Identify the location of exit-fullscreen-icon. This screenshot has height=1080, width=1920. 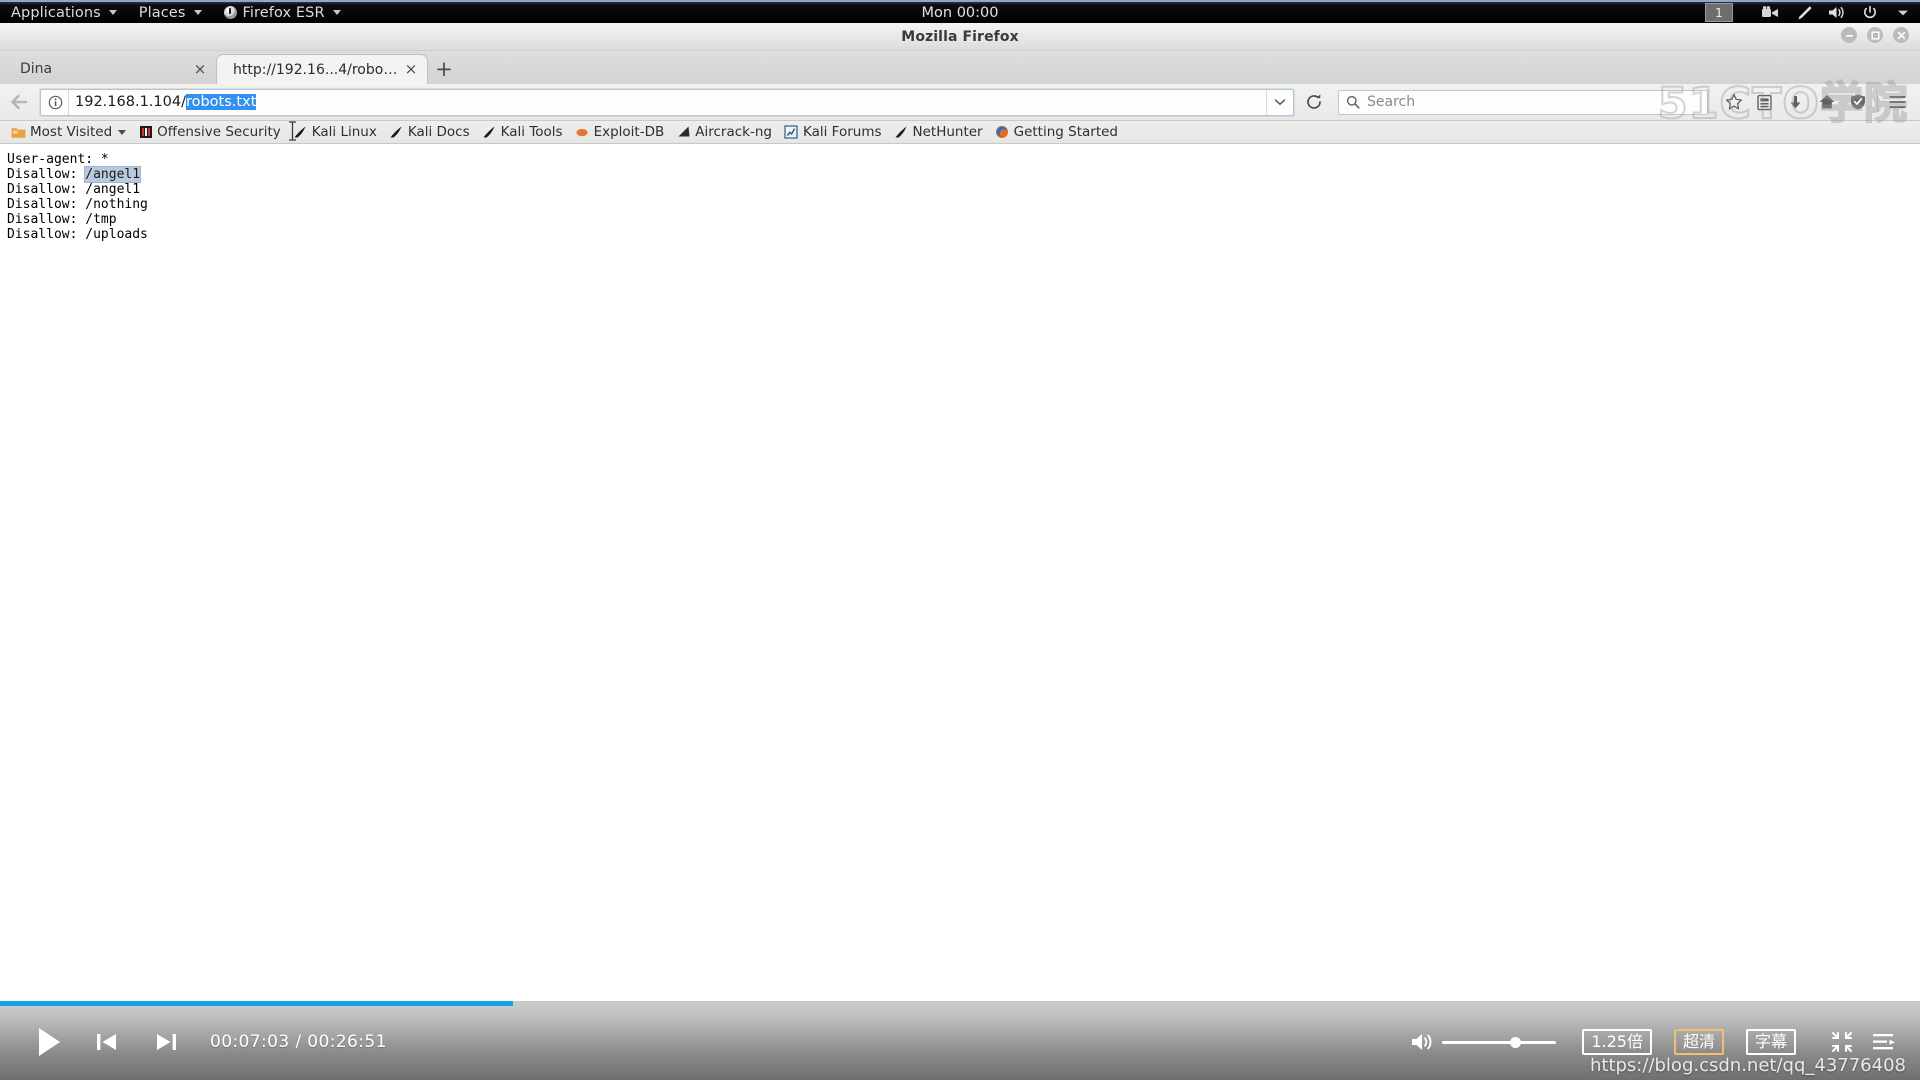
(1842, 1042).